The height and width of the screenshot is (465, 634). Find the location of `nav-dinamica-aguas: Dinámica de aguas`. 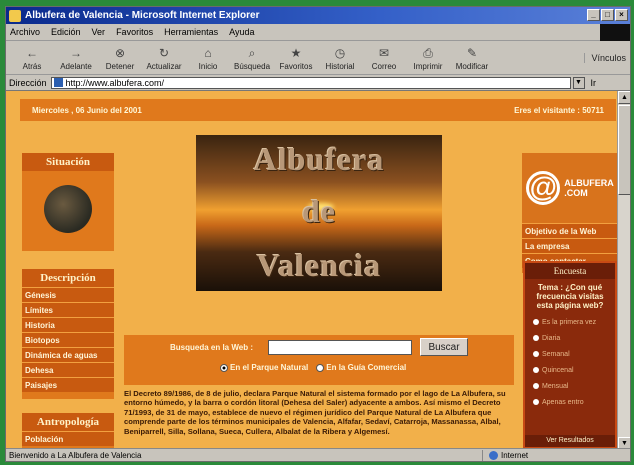

nav-dinamica-aguas: Dinámica de aguas is located at coordinates (68, 354).